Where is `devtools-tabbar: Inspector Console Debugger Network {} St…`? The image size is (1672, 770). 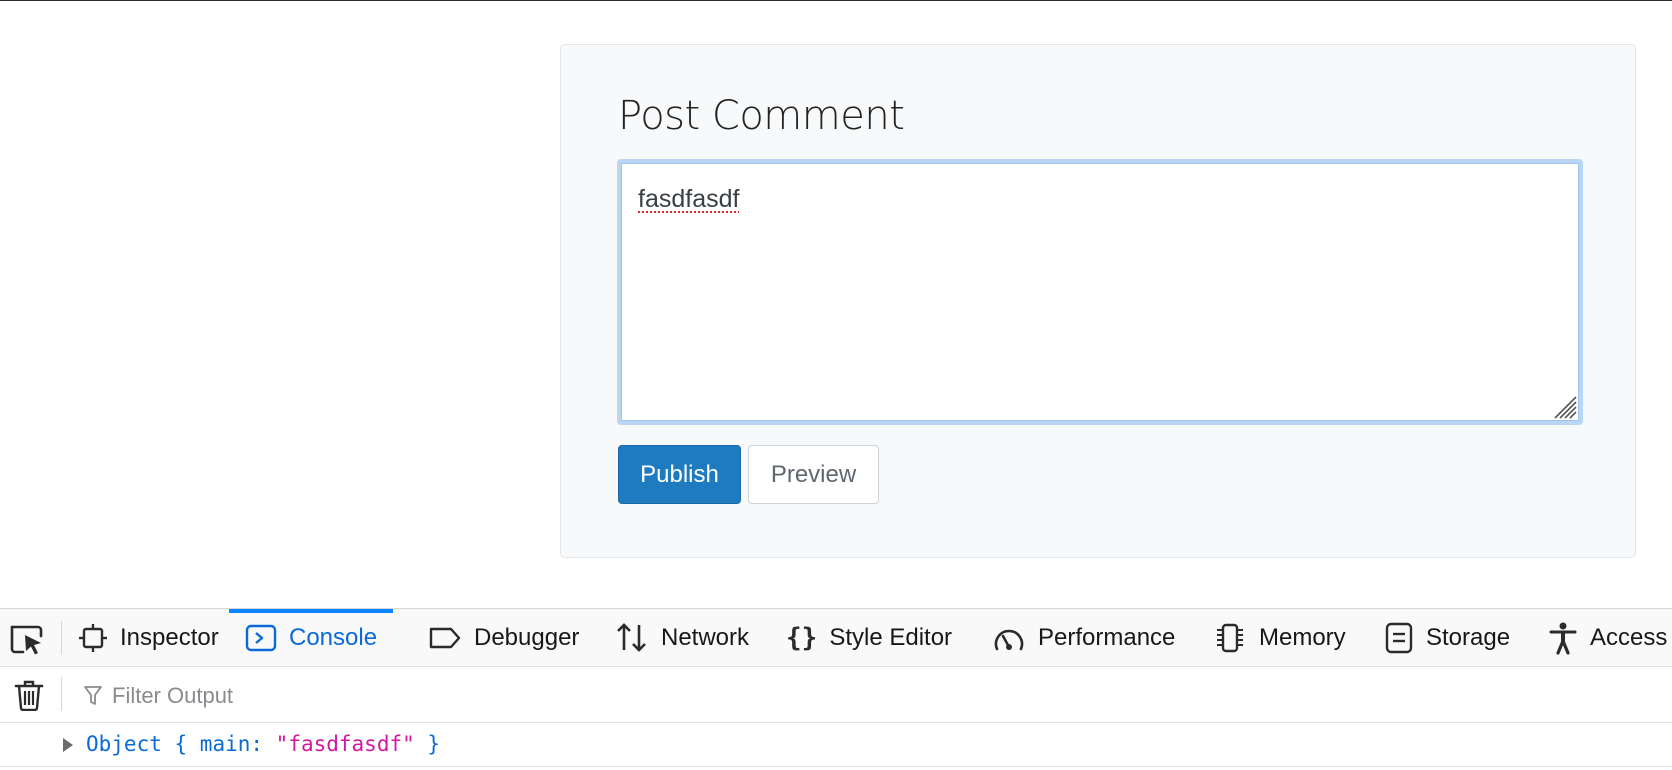
devtools-tabbar: Inspector Console Debugger Network {} St… is located at coordinates (836, 638).